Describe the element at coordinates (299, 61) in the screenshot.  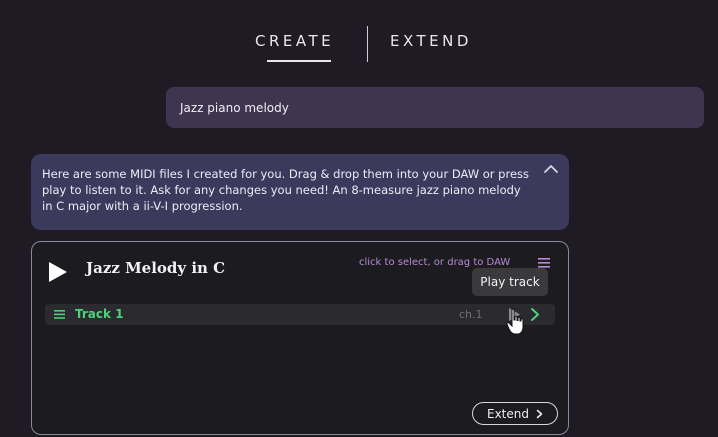
I see `tab-create-active-indicator` at that location.